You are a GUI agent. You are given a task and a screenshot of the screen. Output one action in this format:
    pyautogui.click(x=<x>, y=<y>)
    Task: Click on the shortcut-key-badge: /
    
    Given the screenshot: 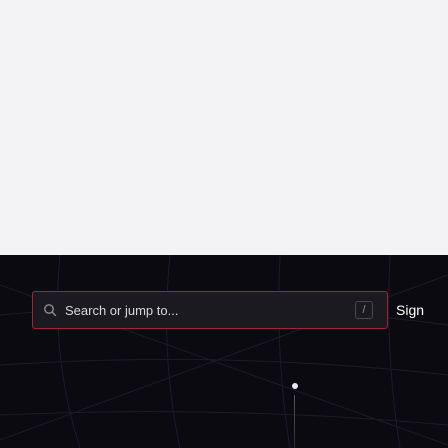 What is the action you would take?
    pyautogui.click(x=364, y=310)
    